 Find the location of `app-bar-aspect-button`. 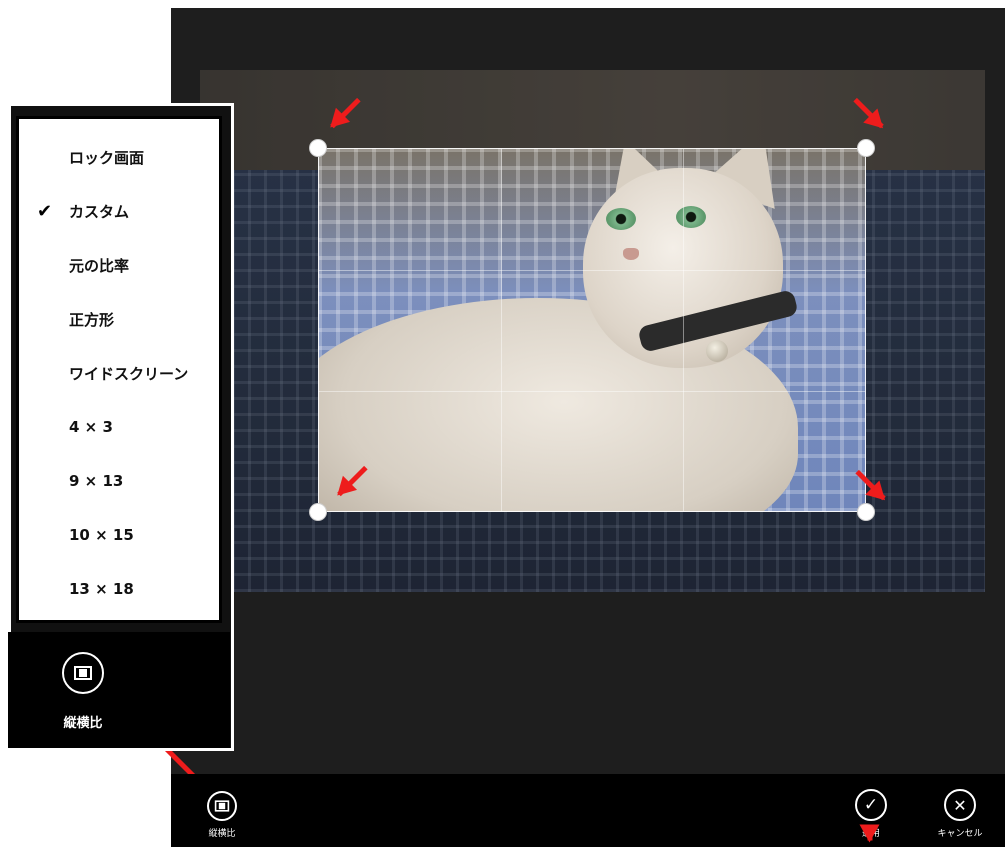

app-bar-aspect-button is located at coordinates (222, 806).